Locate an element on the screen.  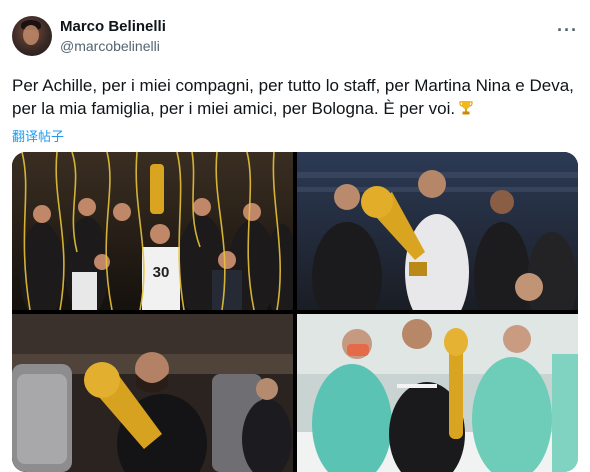
avatar is located at coordinates (32, 36).